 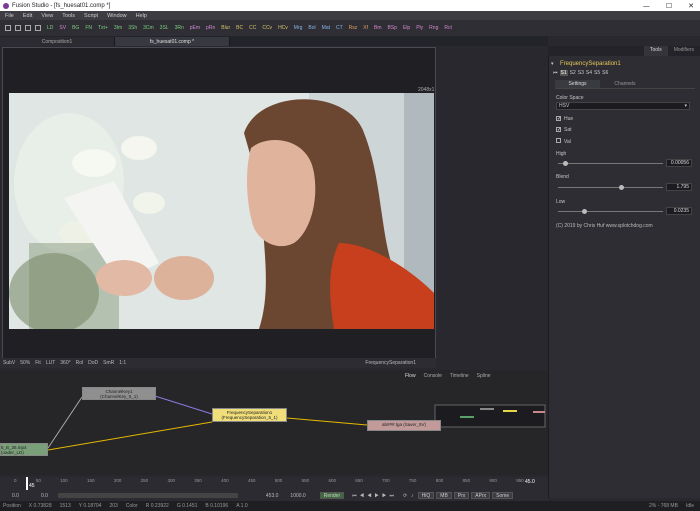 What do you see at coordinates (62, 28) in the screenshot?
I see `tool-sv: SV` at bounding box center [62, 28].